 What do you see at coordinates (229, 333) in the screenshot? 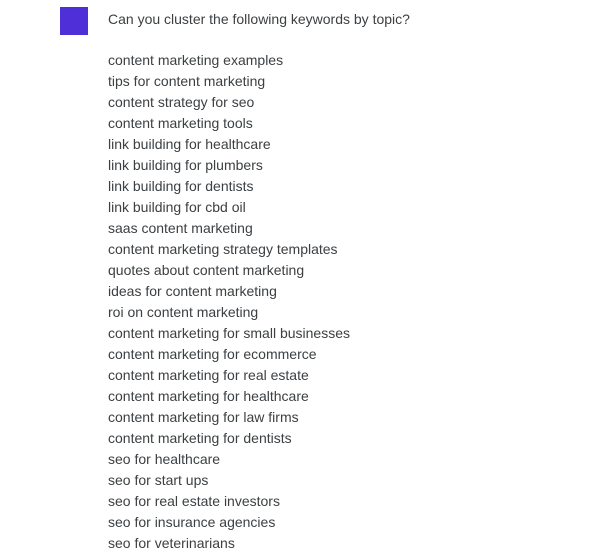
I see `keyword-list-item: content marketing for small businesses` at bounding box center [229, 333].